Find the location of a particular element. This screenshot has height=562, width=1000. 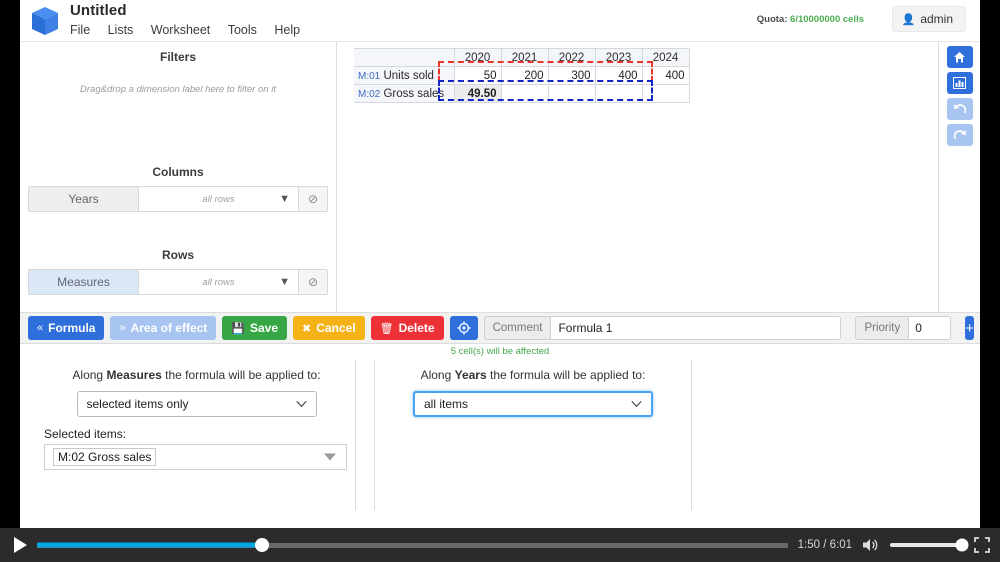

grid-header-row: 2020 2021 2022 2023 2024 is located at coordinates (522, 57).